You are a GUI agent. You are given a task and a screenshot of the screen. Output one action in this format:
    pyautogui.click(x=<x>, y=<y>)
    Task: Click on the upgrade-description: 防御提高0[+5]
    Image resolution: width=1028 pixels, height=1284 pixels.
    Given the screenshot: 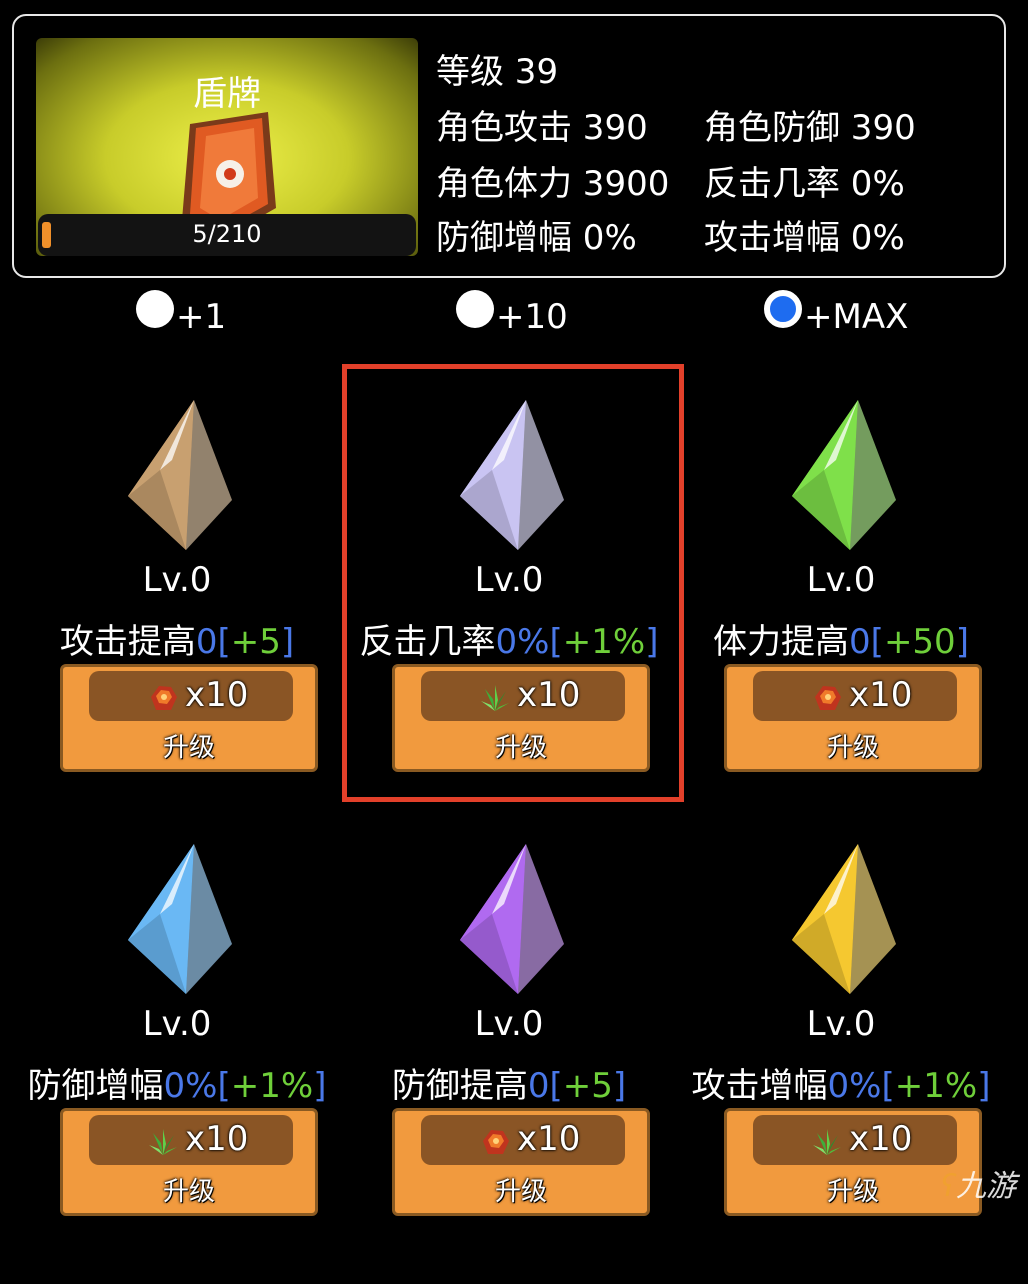 What is the action you would take?
    pyautogui.click(x=509, y=1082)
    